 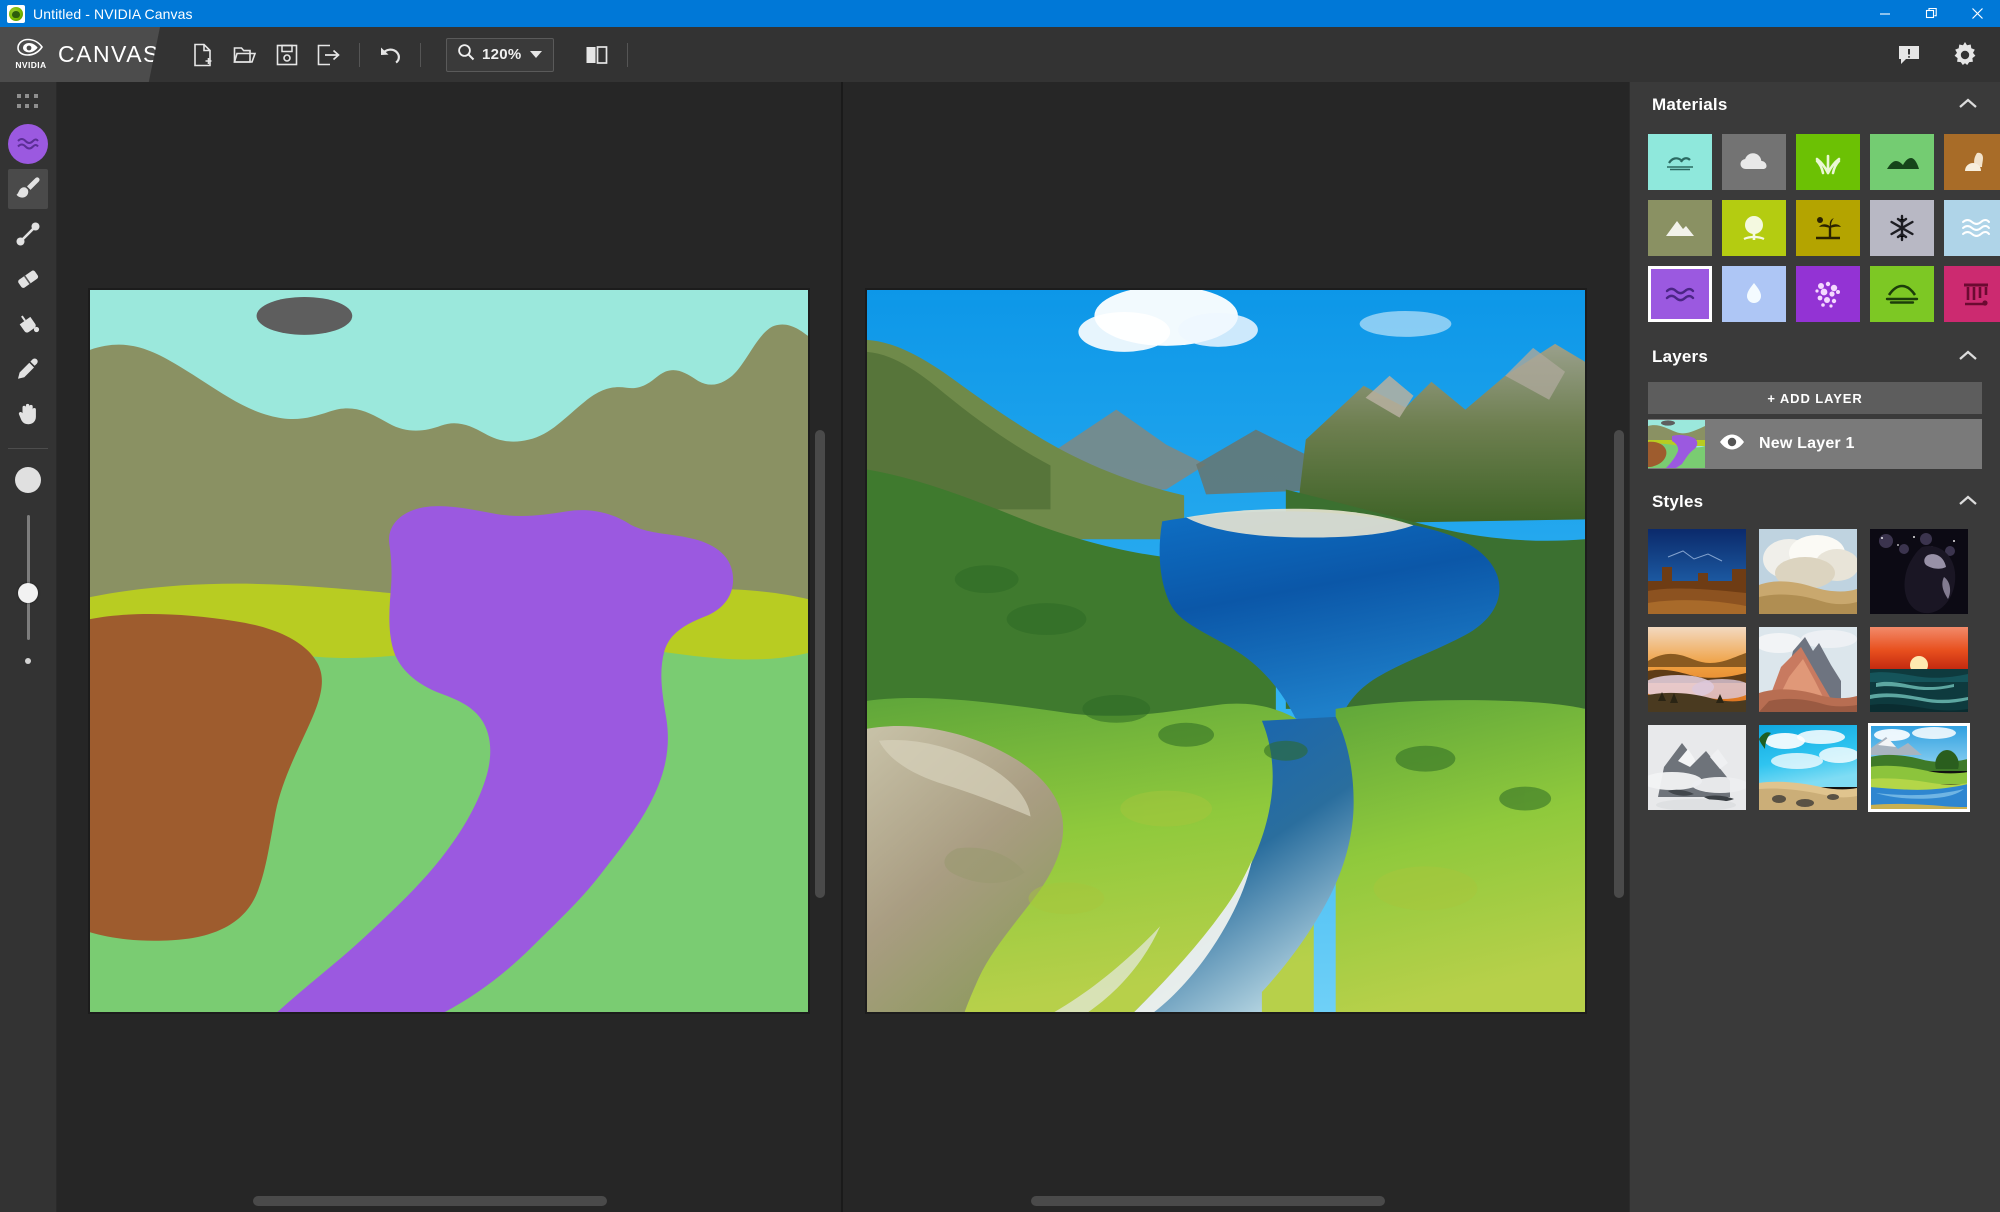 What do you see at coordinates (1697, 767) in the screenshot?
I see `style-misty-mono` at bounding box center [1697, 767].